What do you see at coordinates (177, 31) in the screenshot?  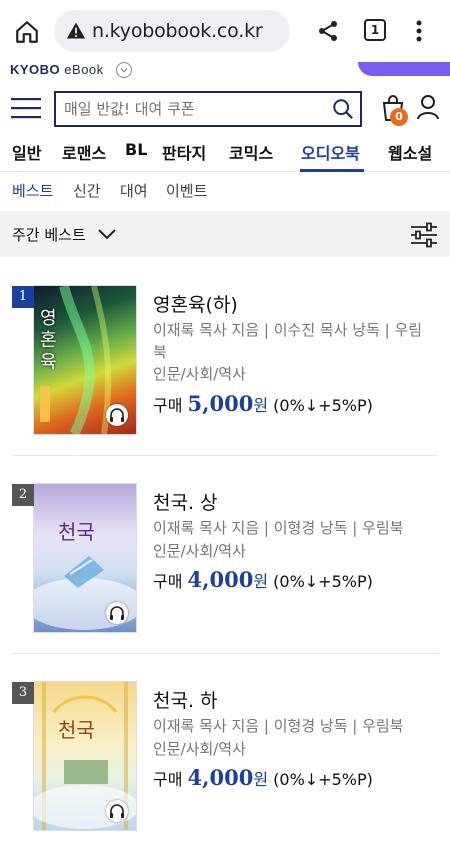 I see `url-text: n.kyobobook.co.kr` at bounding box center [177, 31].